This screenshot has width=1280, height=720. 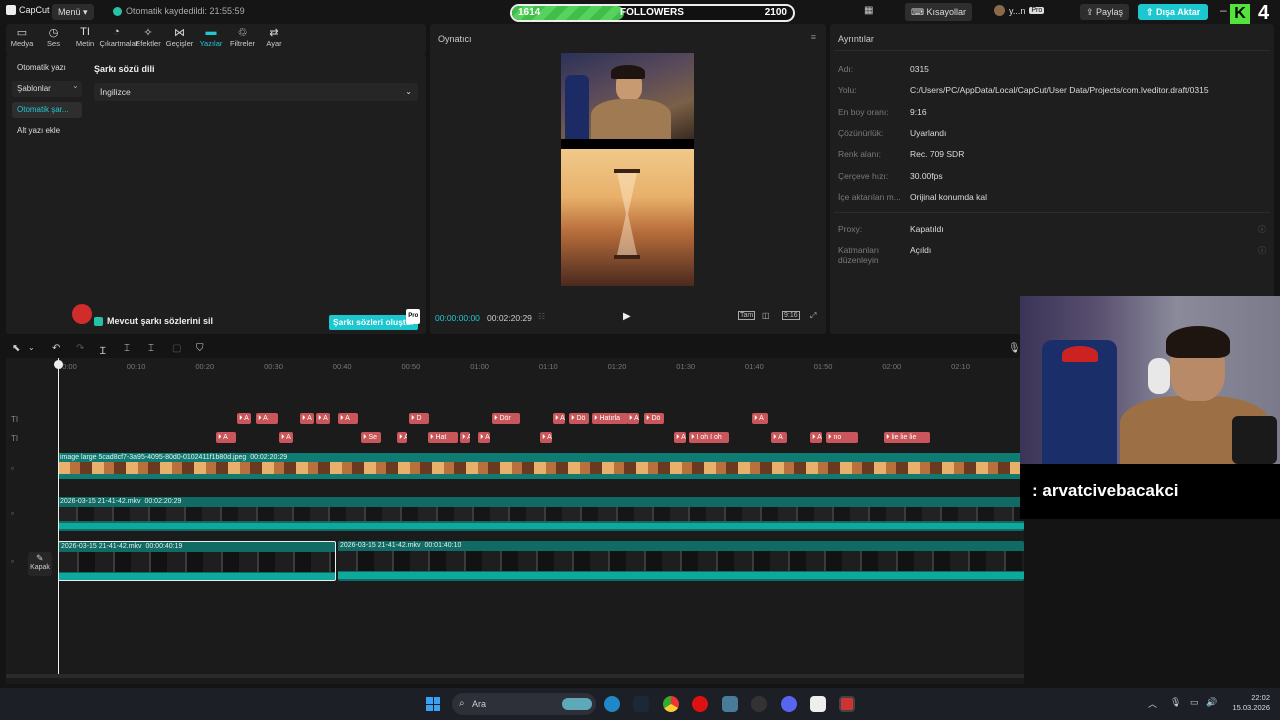 I want to click on redo-icon: ↷, so click(x=80, y=348).